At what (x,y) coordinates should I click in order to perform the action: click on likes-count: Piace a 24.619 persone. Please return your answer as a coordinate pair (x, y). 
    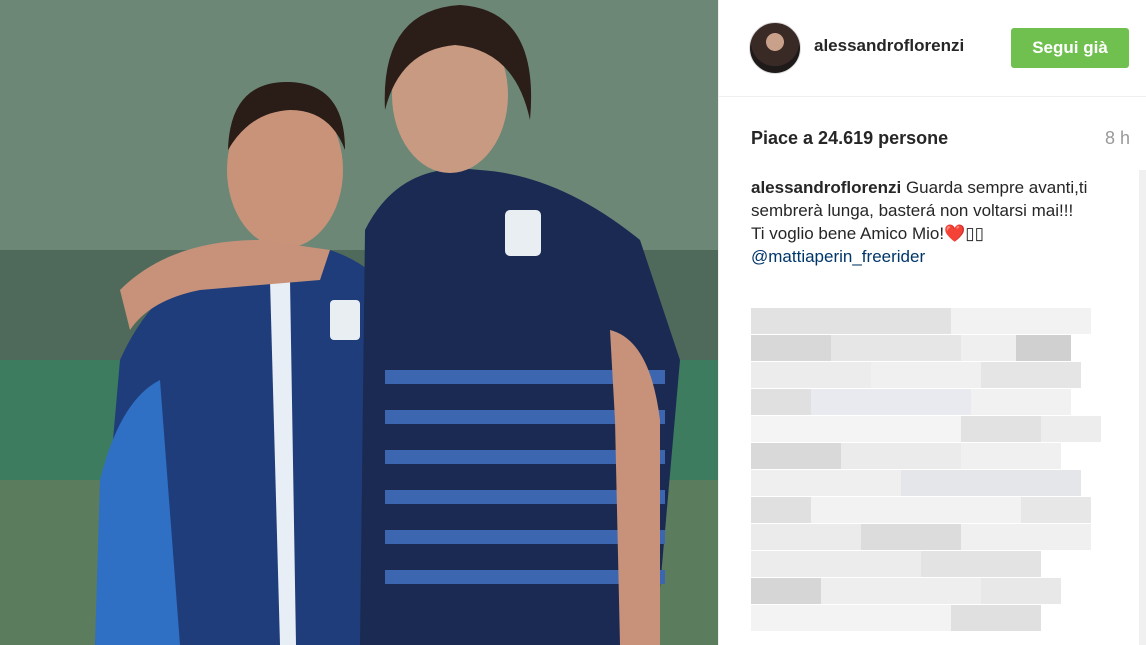
    Looking at the image, I should click on (849, 138).